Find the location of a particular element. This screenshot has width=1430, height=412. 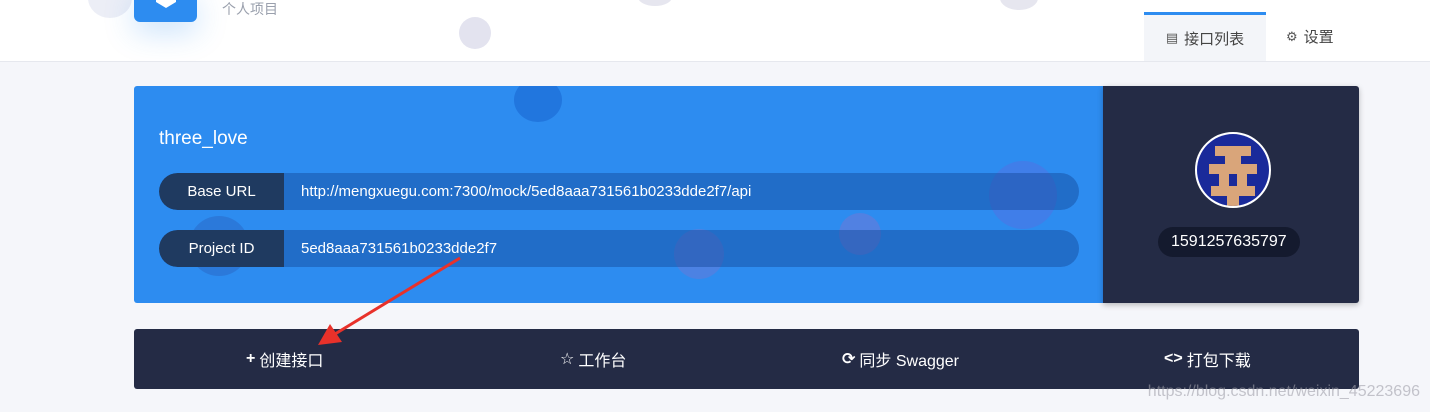

download-package-button: <> 打包下载 is located at coordinates (1207, 359).